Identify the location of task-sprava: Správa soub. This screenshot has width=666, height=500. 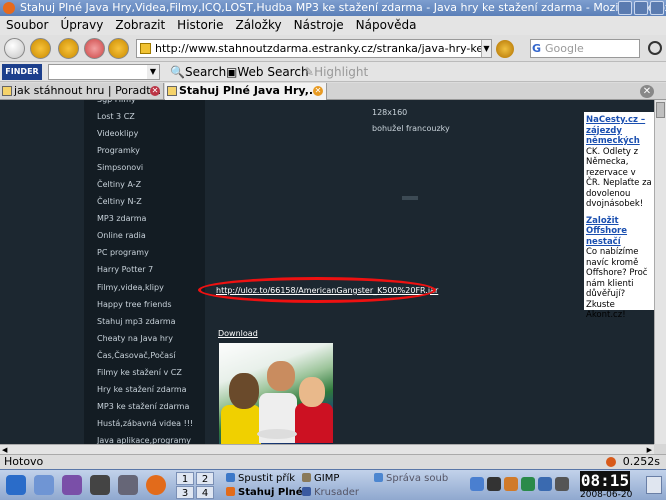
(420, 478).